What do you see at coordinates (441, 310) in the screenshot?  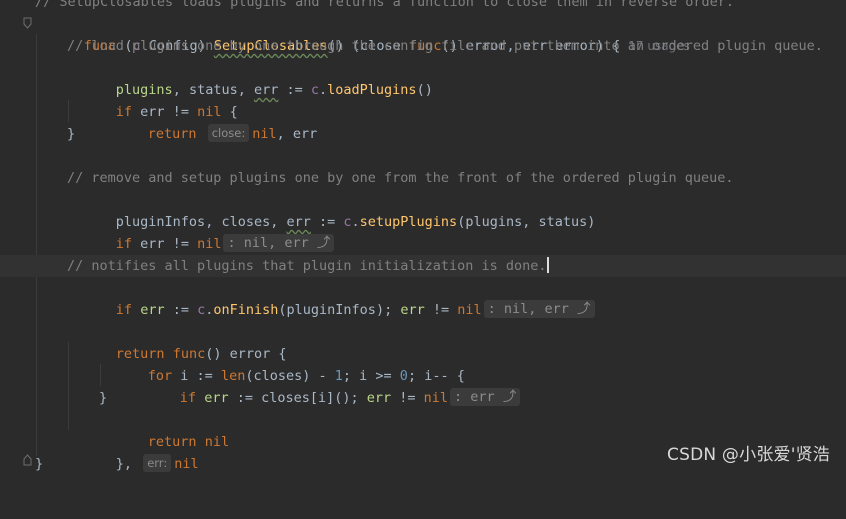 I see `code-text: !=` at bounding box center [441, 310].